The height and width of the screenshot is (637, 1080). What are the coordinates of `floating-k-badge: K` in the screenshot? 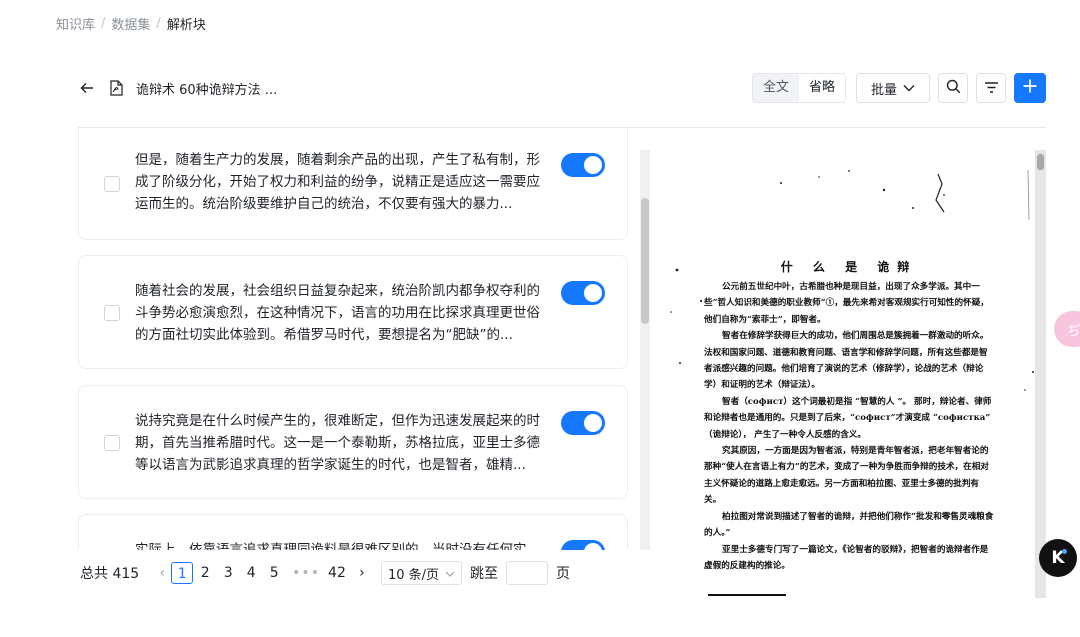 It's located at (1058, 558).